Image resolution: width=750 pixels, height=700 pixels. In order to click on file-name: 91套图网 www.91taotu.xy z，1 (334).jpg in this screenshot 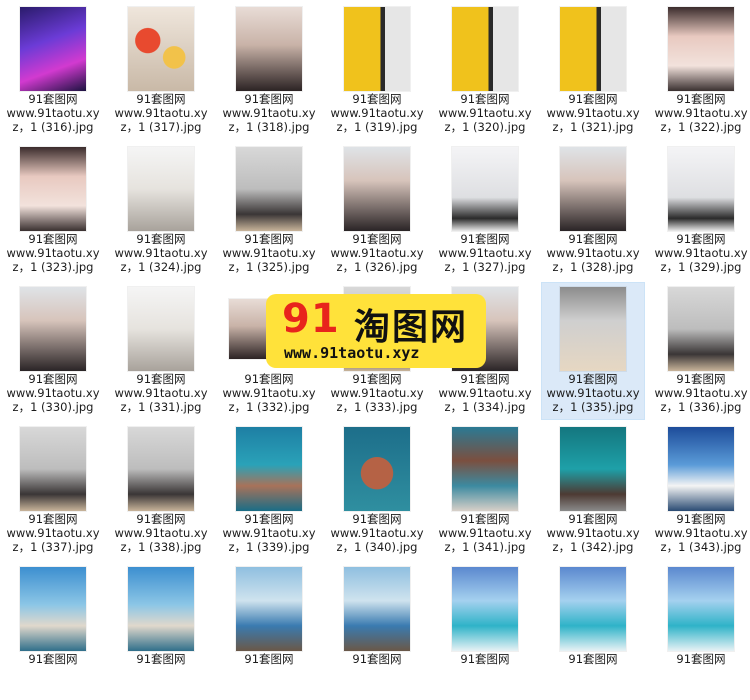, I will do `click(485, 393)`.